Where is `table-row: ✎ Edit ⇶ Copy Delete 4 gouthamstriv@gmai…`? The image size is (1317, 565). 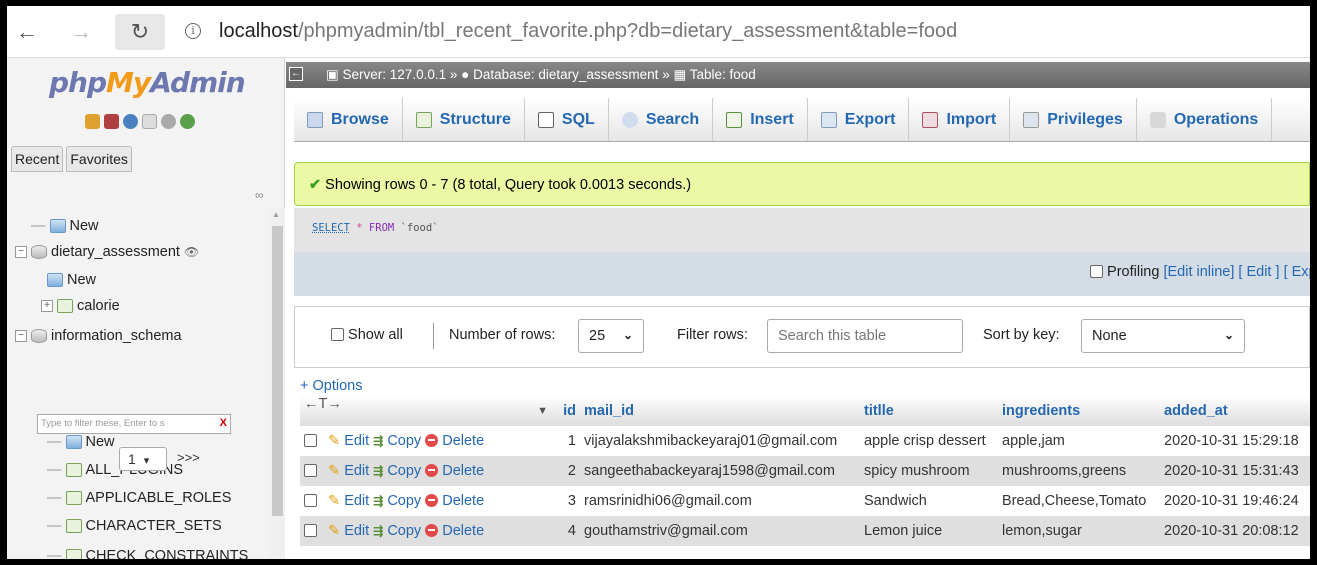 table-row: ✎ Edit ⇶ Copy Delete 4 gouthamstriv@gmai… is located at coordinates (805, 531).